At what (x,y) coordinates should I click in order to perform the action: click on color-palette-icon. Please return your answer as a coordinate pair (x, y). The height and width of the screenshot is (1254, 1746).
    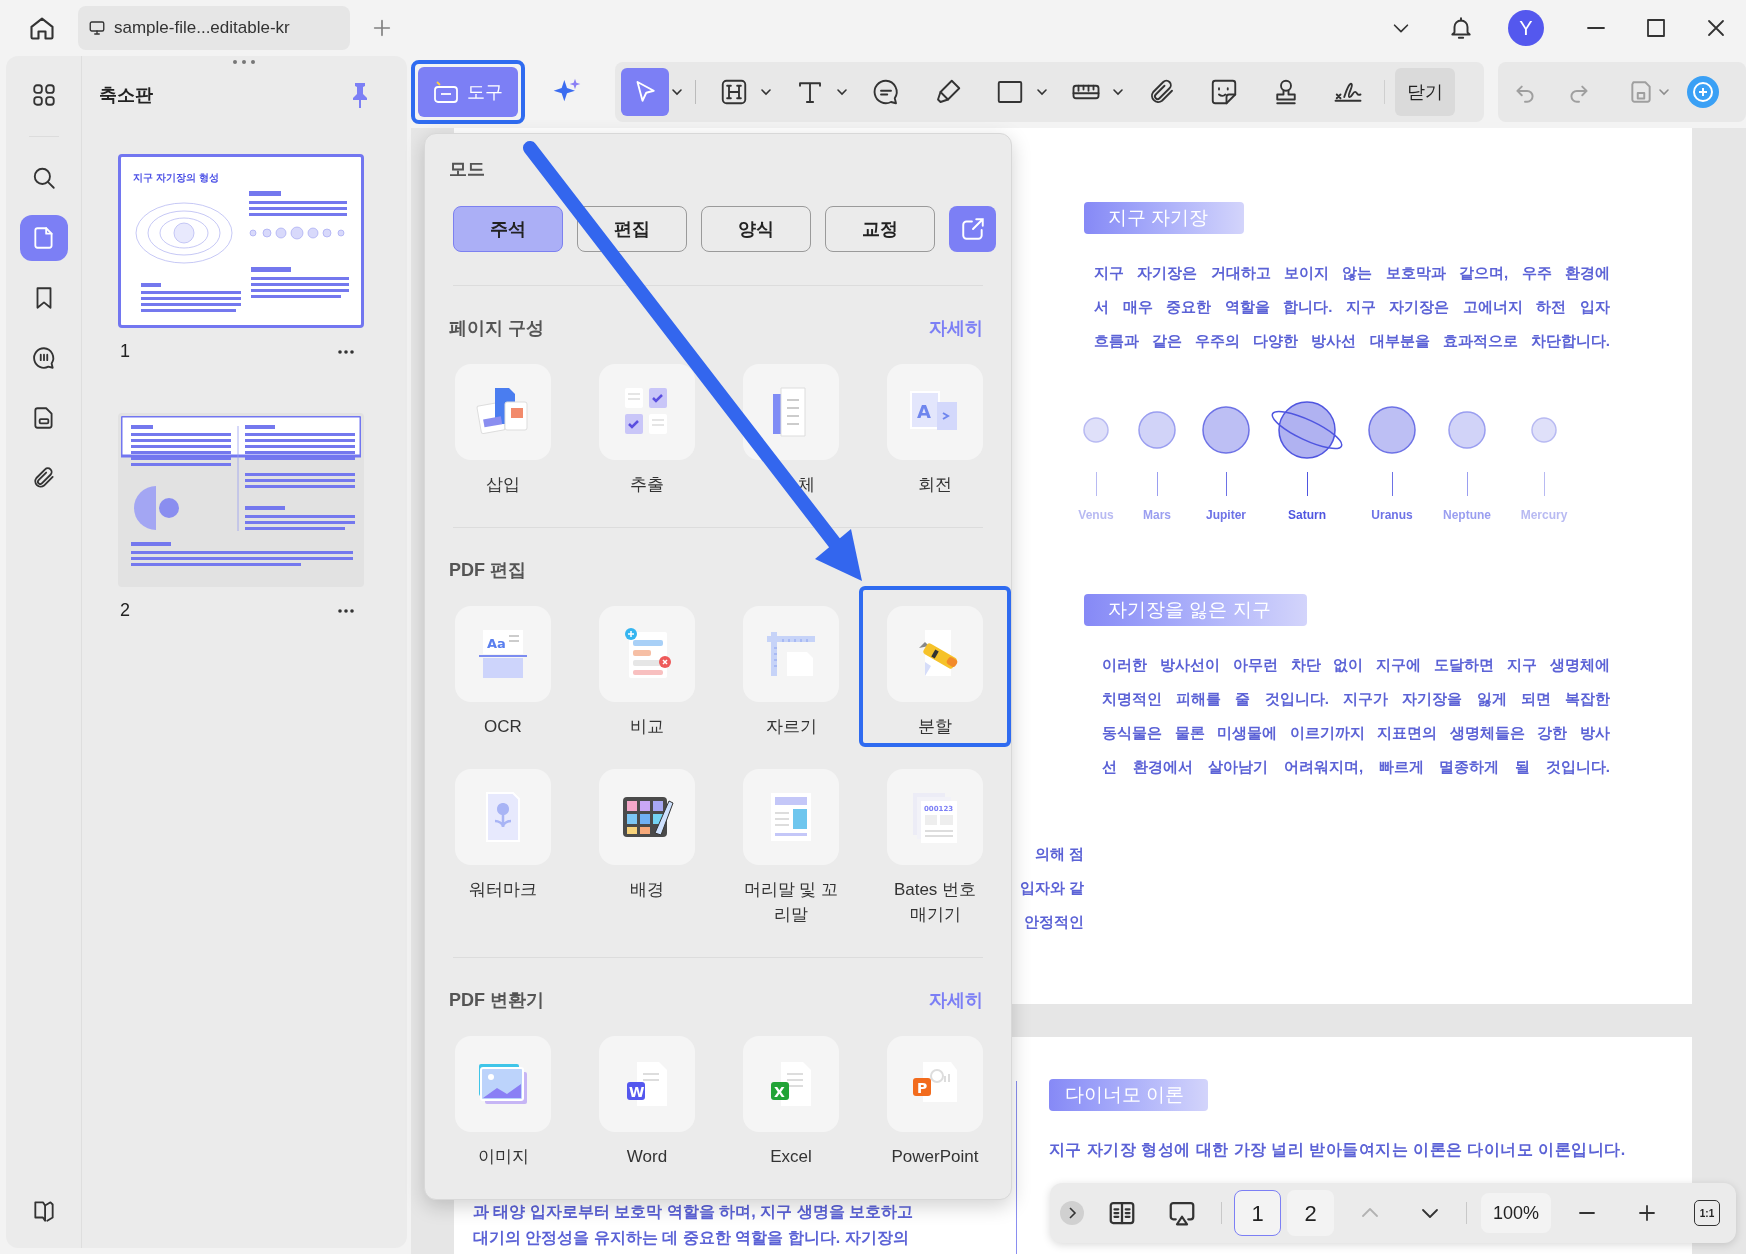
    Looking at the image, I should click on (648, 817).